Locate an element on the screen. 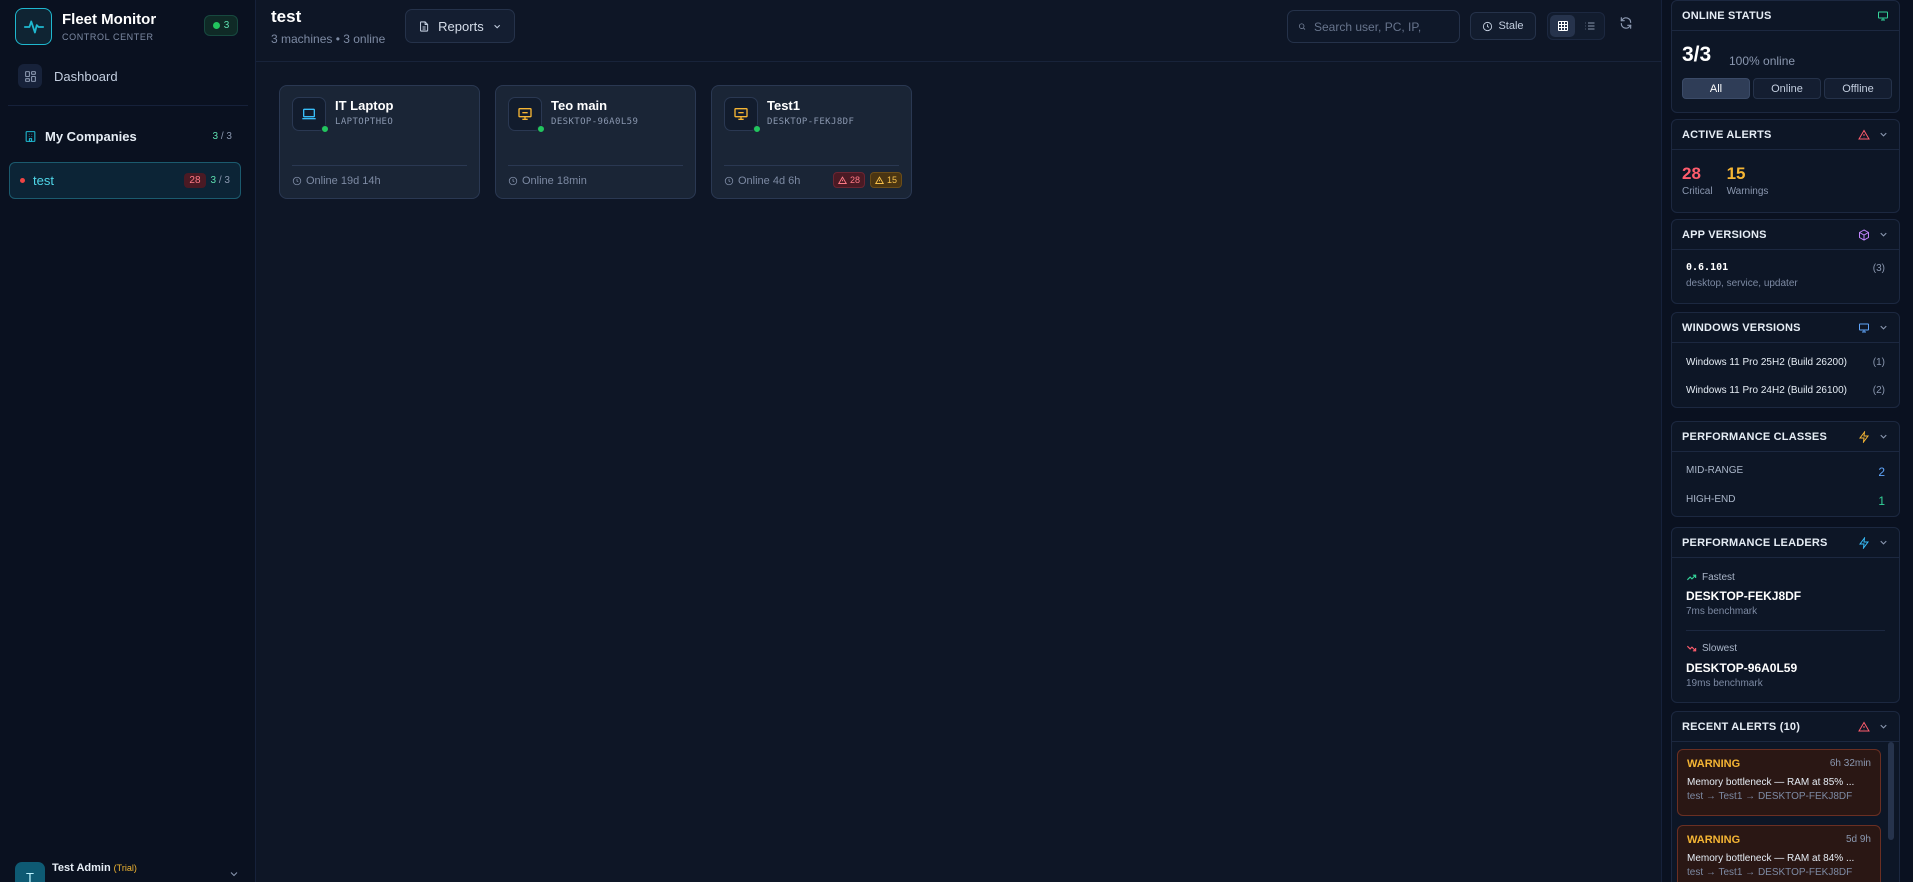  slowest-benchmark: 19ms benchmark is located at coordinates (1724, 683).